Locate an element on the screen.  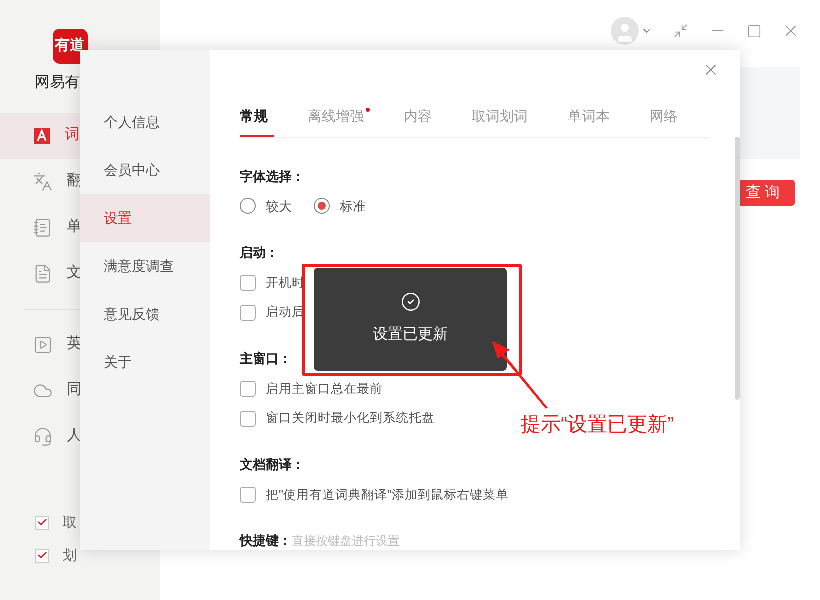
hint-text: 直接按键盘进行设置 is located at coordinates (346, 541).